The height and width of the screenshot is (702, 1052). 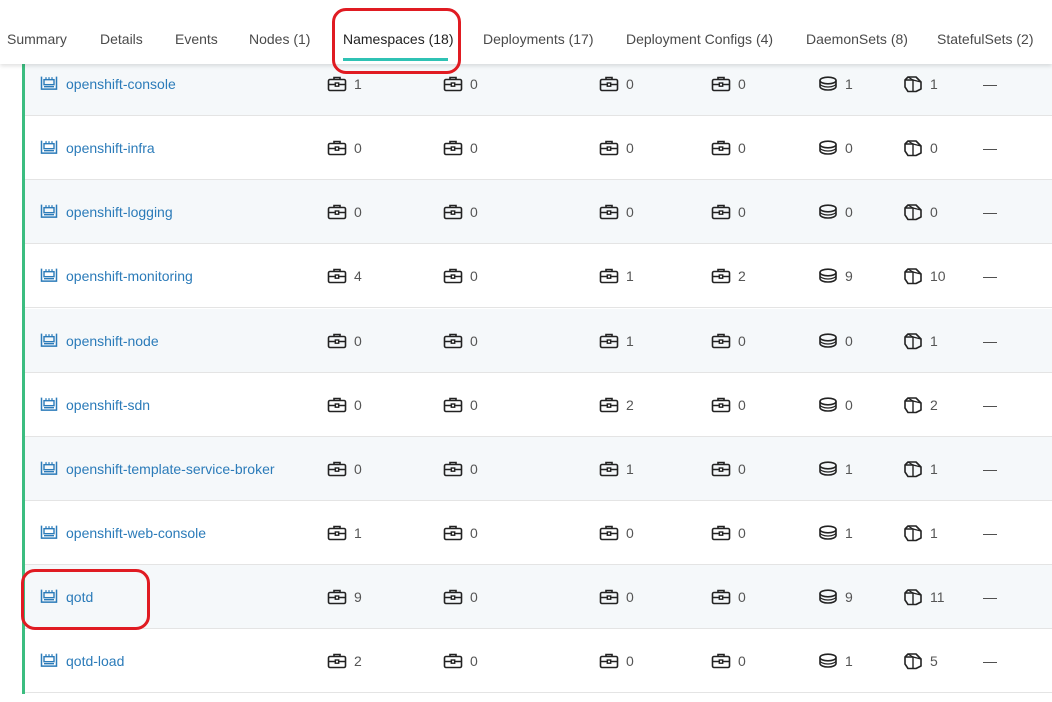 I want to click on status-bar, so click(x=23, y=379).